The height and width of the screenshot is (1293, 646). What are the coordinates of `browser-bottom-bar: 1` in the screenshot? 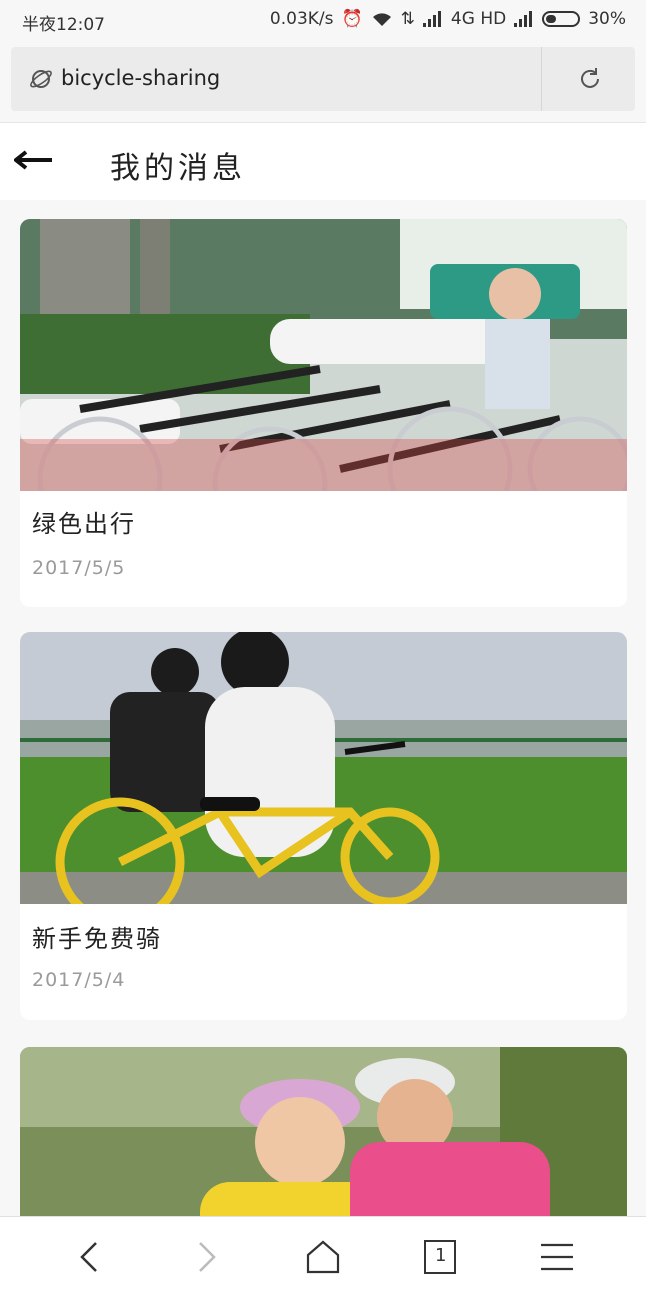 It's located at (323, 1254).